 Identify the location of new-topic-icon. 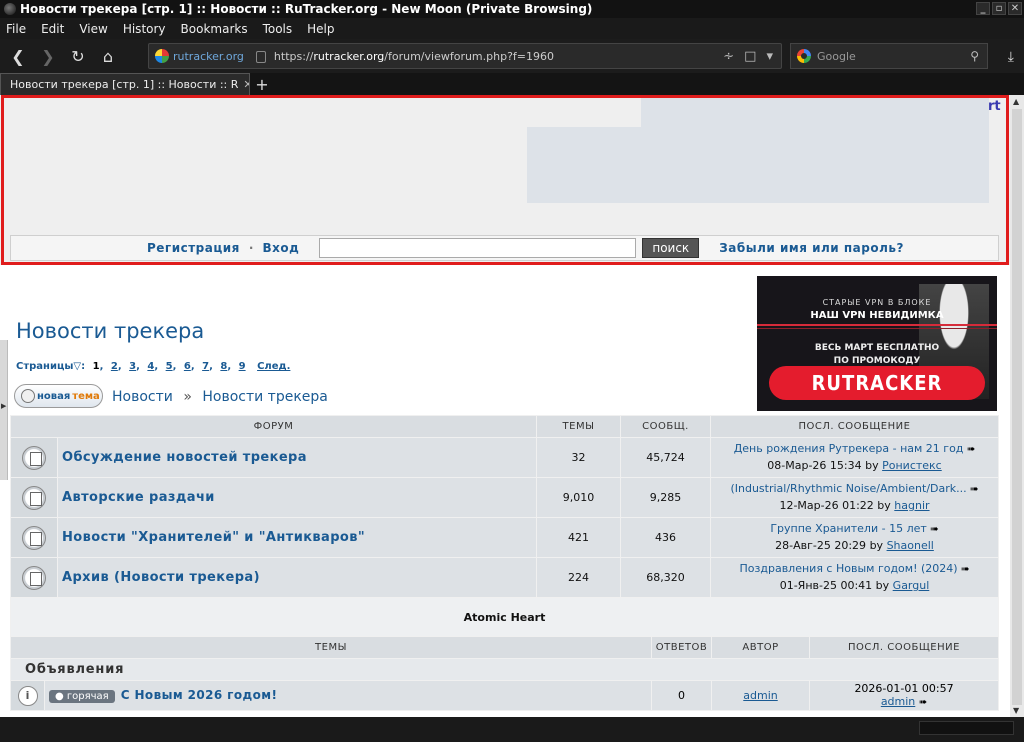
(28, 396).